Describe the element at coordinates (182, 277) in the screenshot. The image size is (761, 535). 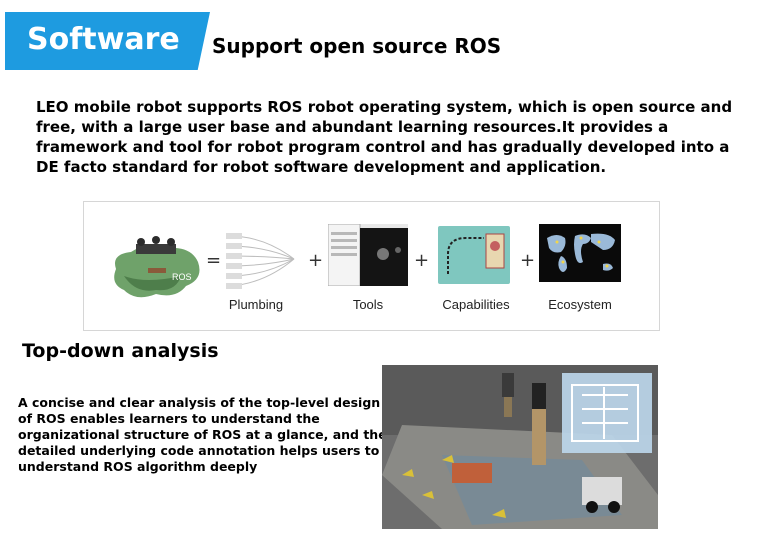
I see `ros-island-label: ROS` at that location.